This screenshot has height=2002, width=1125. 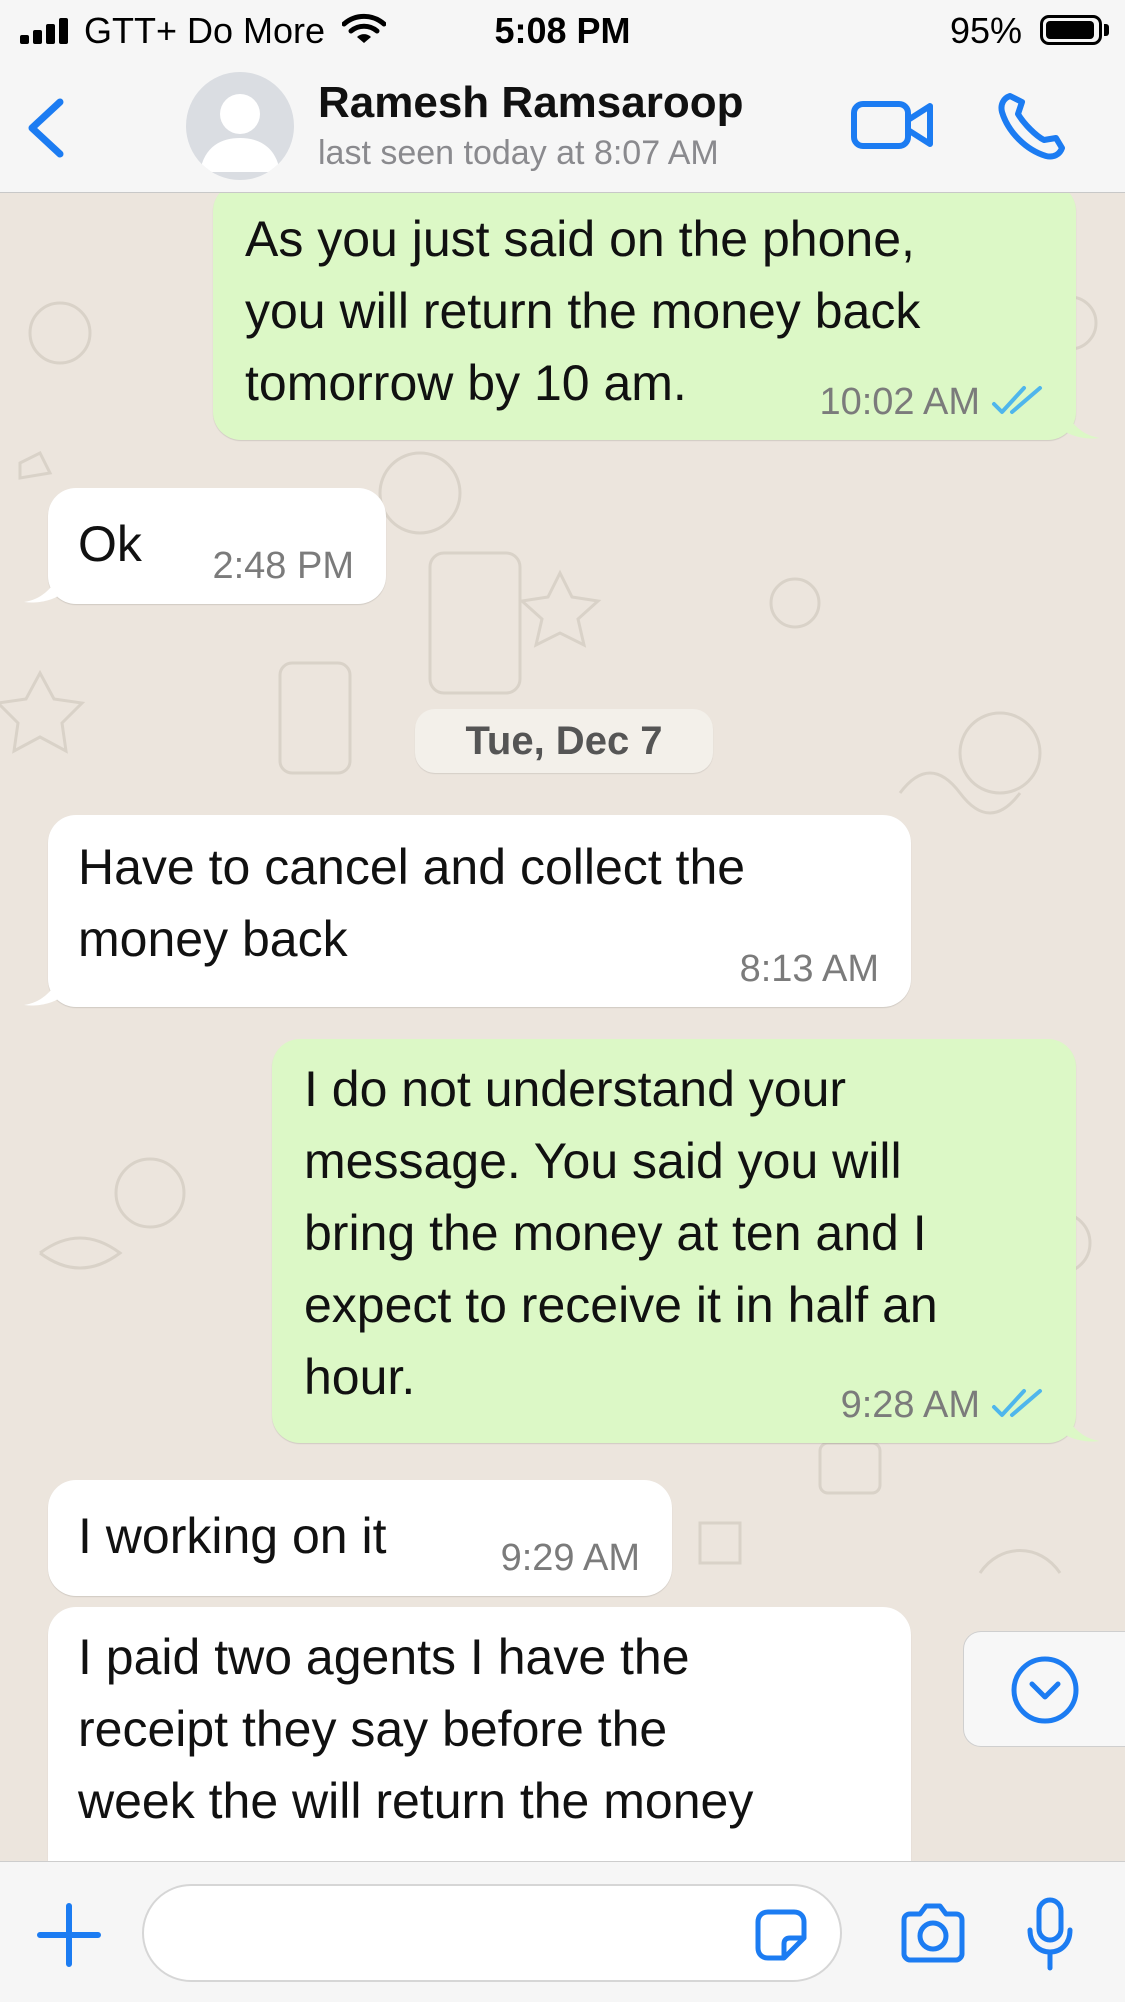 I want to click on message-text: Ok, so click(x=110, y=544).